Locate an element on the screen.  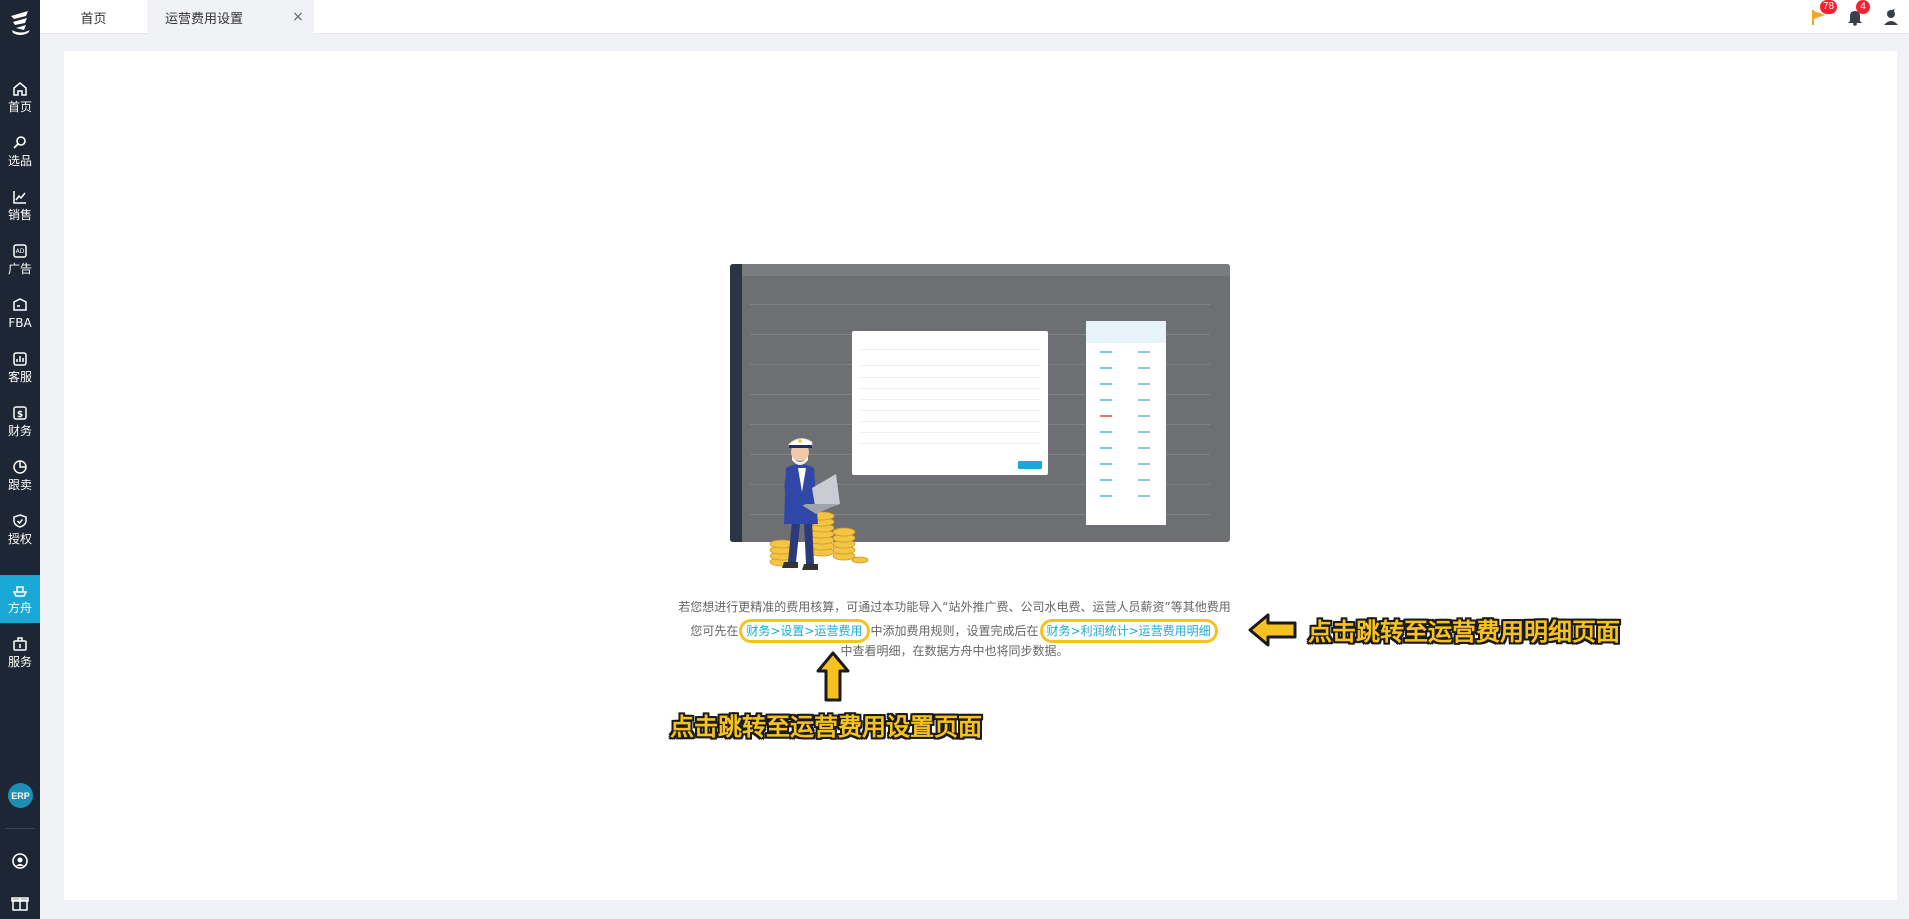
sidebar-item-follow: 跟卖 is located at coordinates (20, 476).